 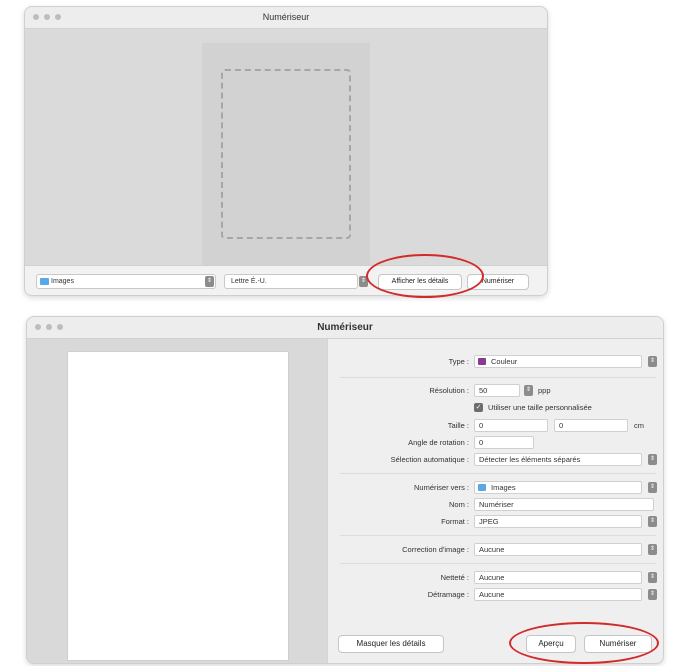 I want to click on image-correction-popup: Aucune, so click(x=558, y=549).